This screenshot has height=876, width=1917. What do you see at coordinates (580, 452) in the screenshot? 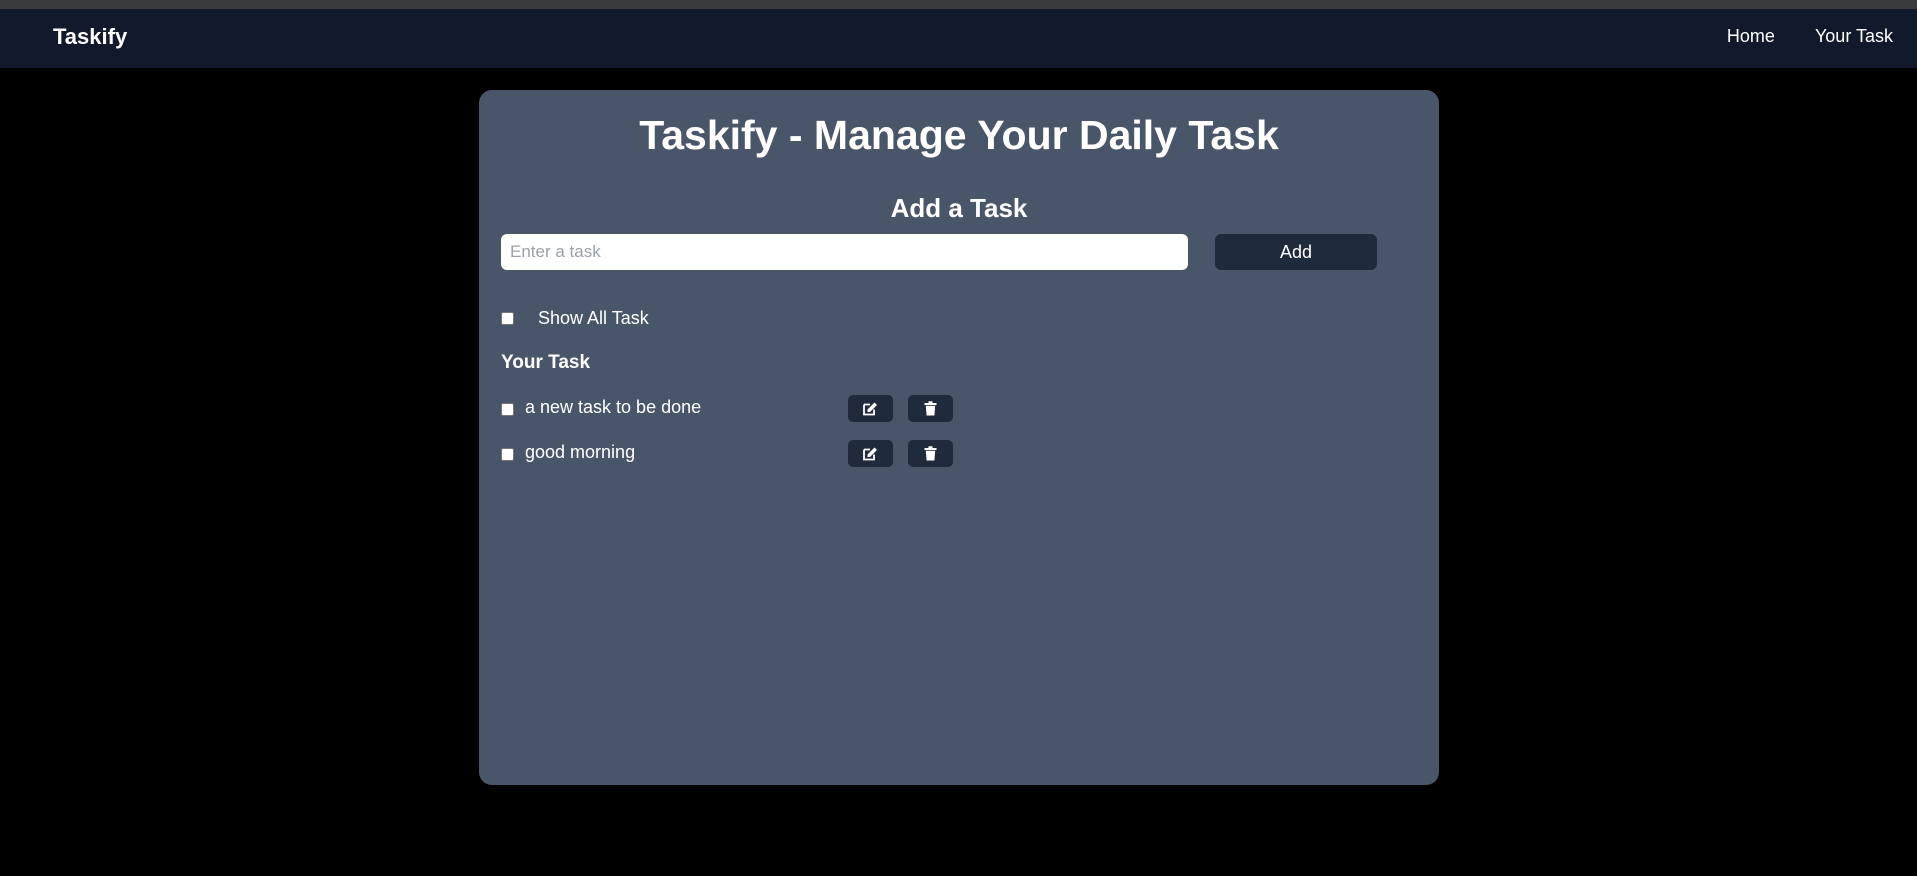
I see `task-text: good morning` at bounding box center [580, 452].